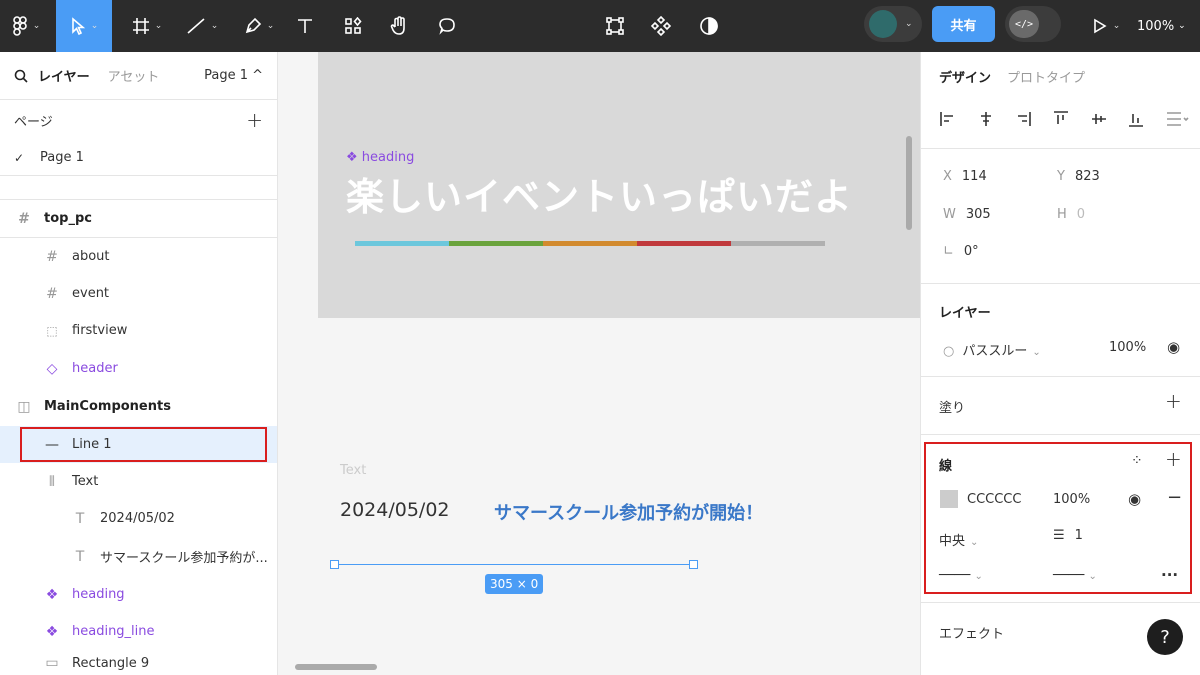  Describe the element at coordinates (986, 119) in the screenshot. I see `align-horizontal-center-icon` at that location.